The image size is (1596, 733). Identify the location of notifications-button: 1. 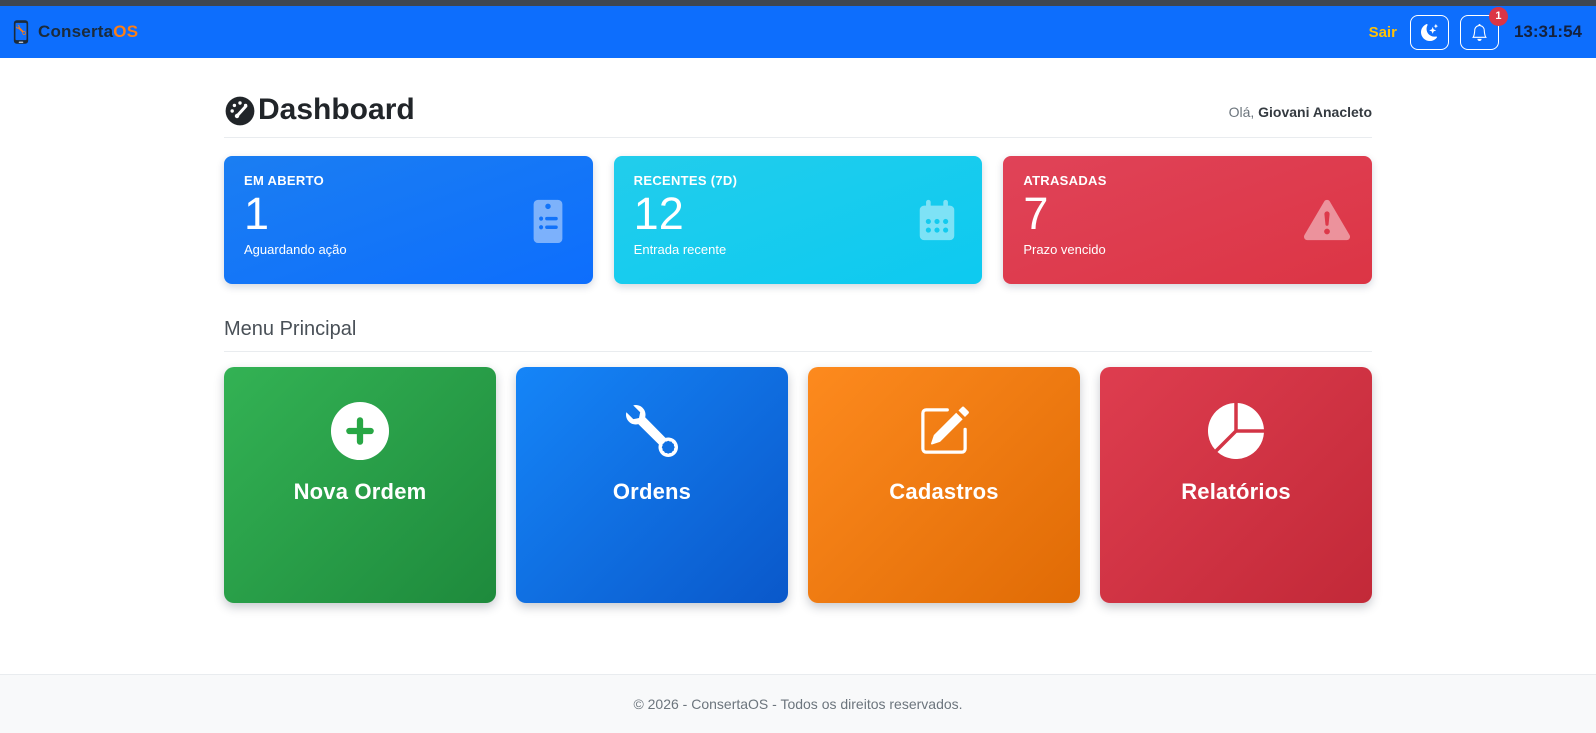
(1483, 28).